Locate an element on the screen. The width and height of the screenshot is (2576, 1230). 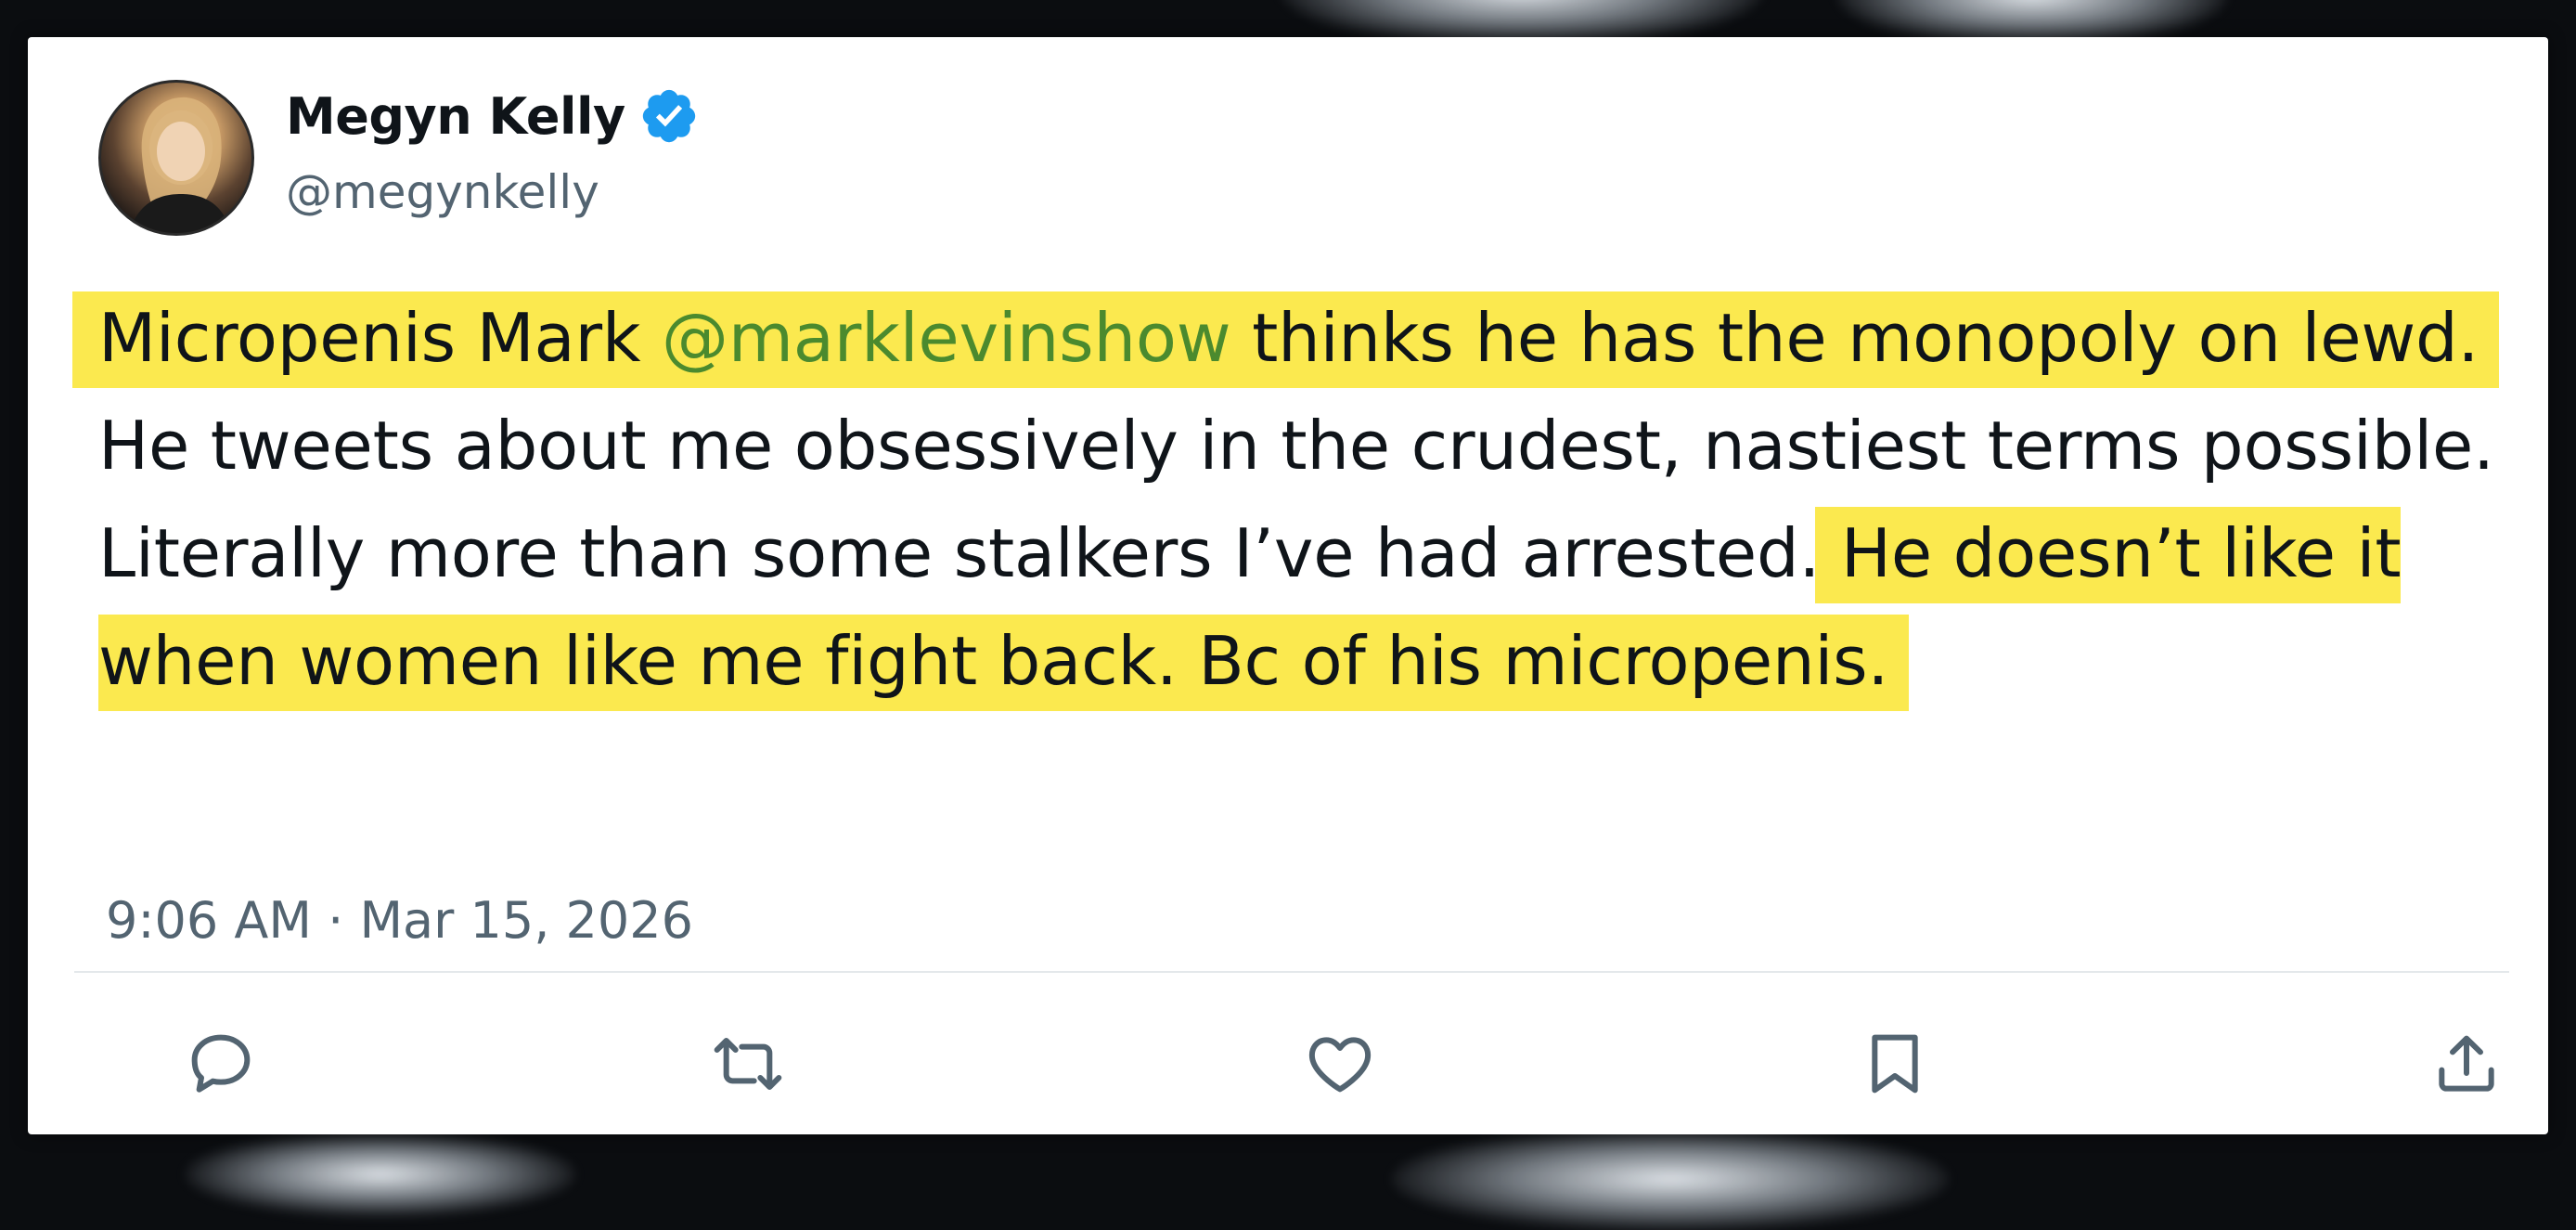
like-button is located at coordinates (1340, 1064).